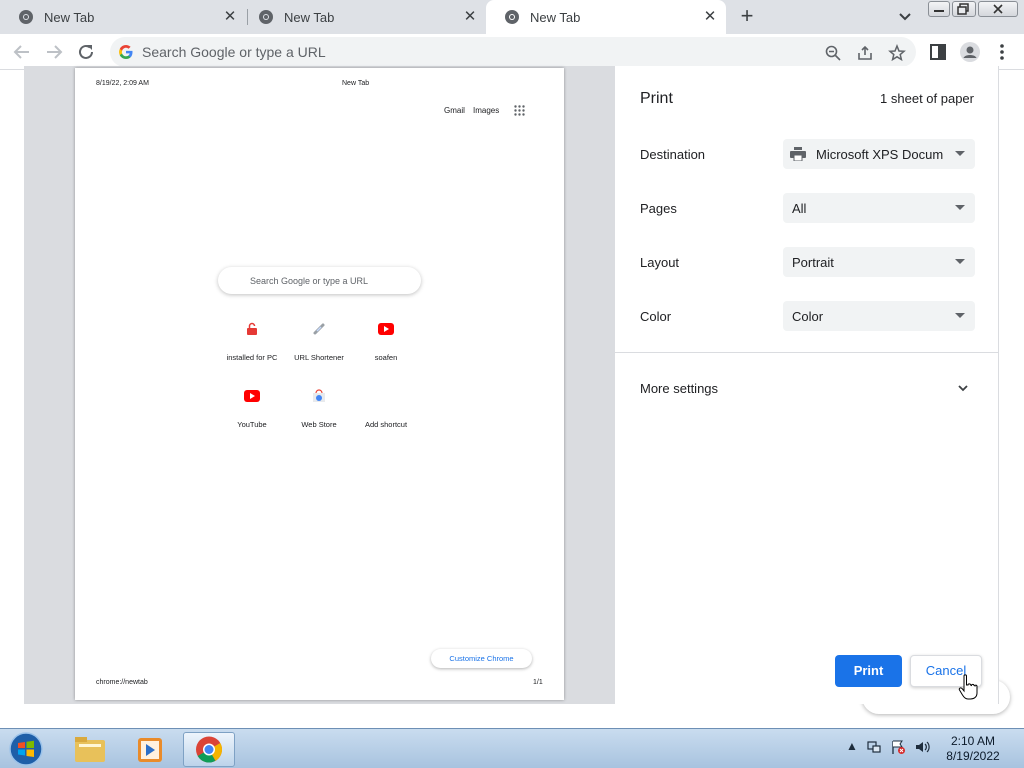  Describe the element at coordinates (660, 262) in the screenshot. I see `layout-label: Layout` at that location.